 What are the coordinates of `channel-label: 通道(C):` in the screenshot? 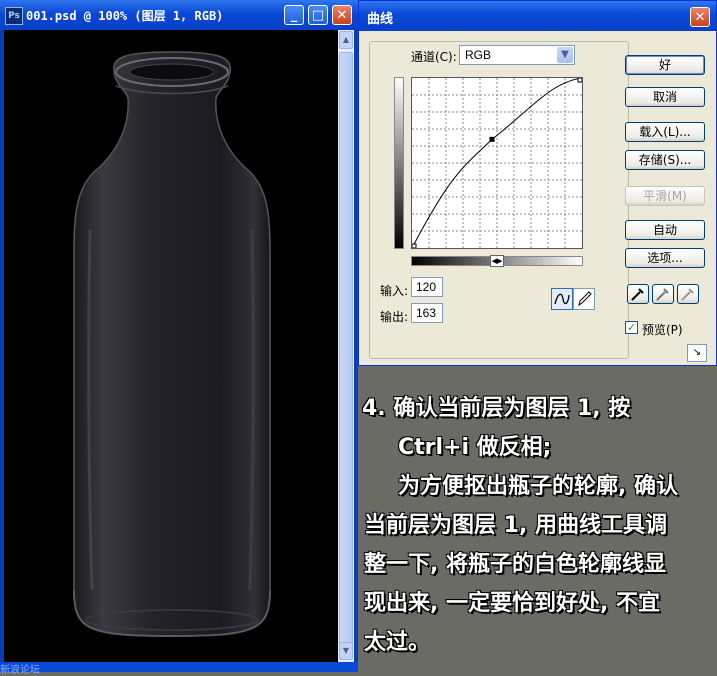 It's located at (434, 57).